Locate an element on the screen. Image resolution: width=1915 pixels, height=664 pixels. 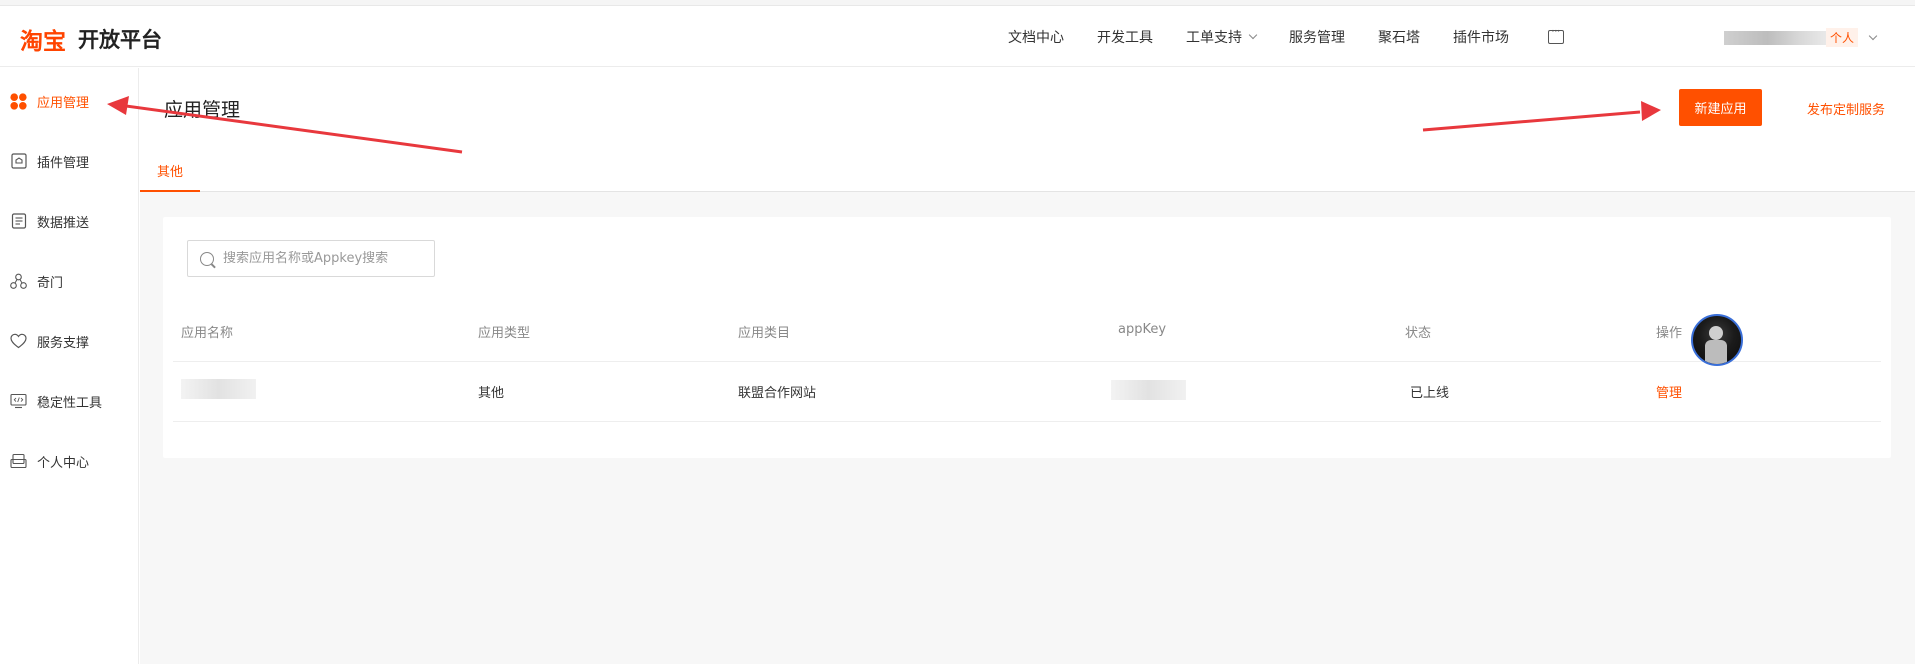
column-header-app-name: 应用名称 is located at coordinates (207, 333).